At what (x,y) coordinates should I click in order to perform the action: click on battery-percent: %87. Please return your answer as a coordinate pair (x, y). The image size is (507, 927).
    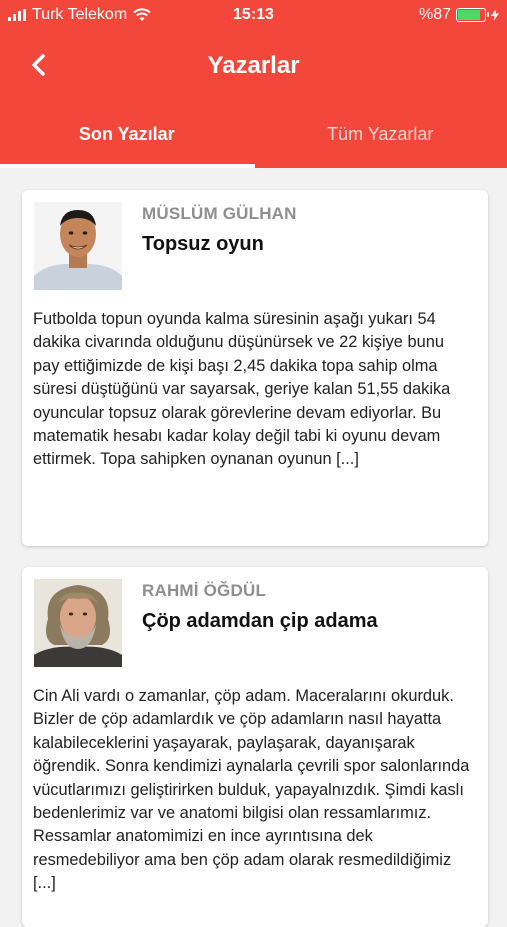
    Looking at the image, I should click on (435, 15).